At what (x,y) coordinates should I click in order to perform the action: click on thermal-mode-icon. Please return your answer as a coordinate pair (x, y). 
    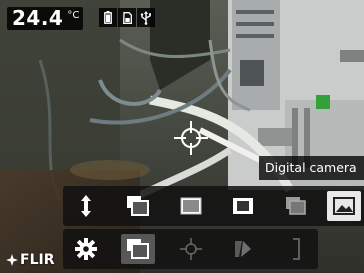
    Looking at the image, I should click on (191, 206).